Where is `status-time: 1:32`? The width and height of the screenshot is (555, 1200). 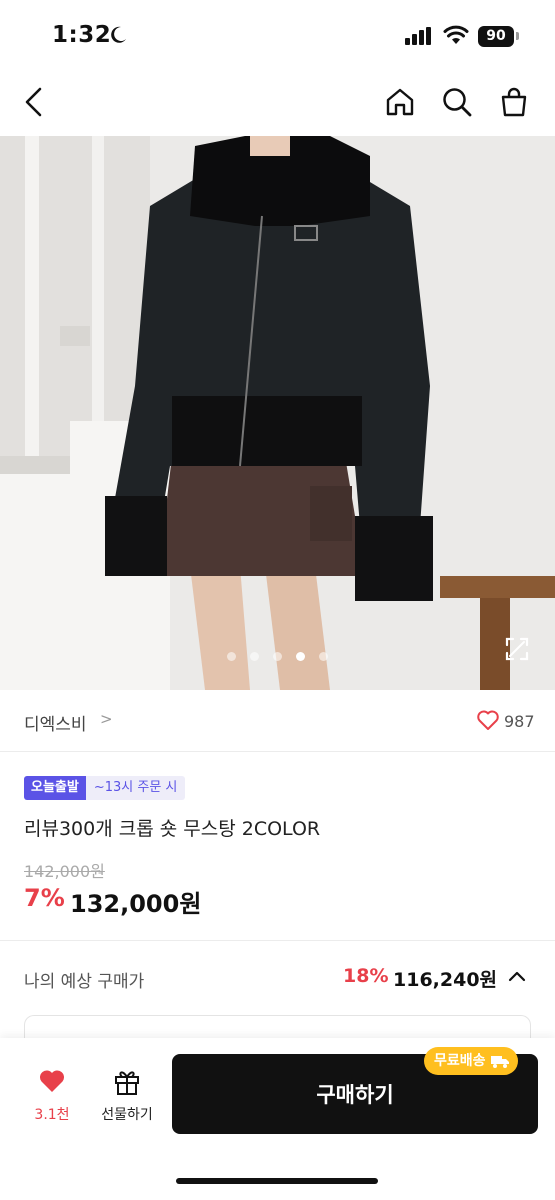 status-time: 1:32 is located at coordinates (82, 35).